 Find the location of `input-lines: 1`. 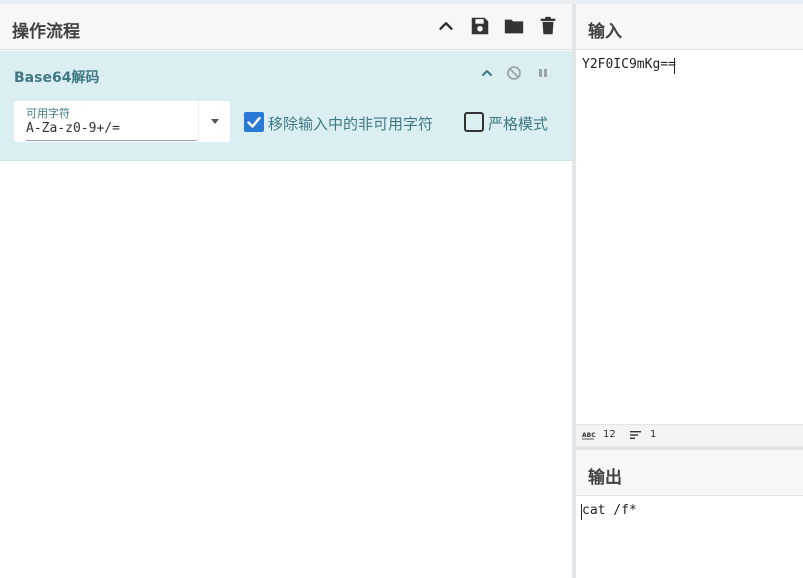

input-lines: 1 is located at coordinates (653, 434).